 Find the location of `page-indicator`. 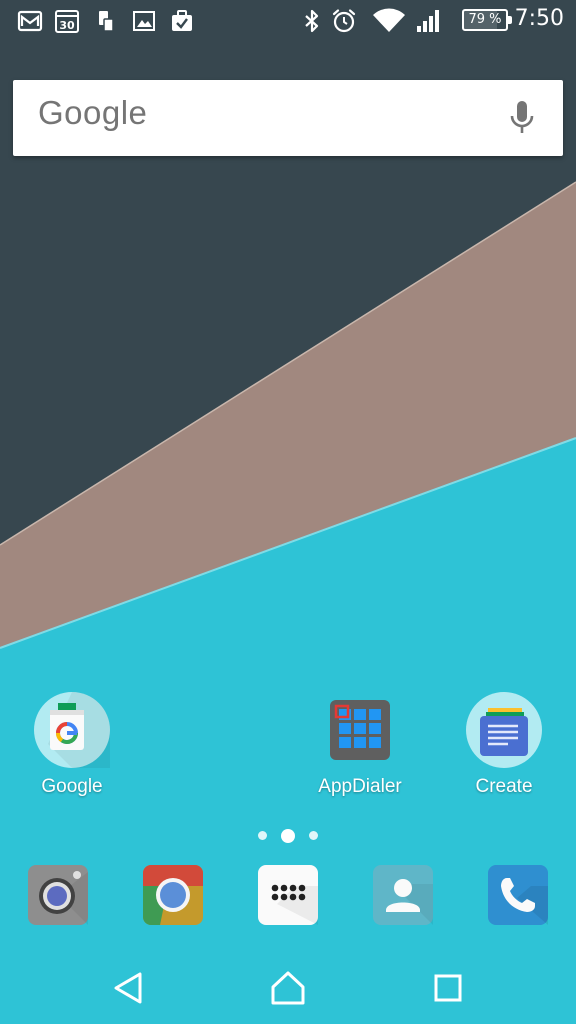

page-indicator is located at coordinates (288, 836).